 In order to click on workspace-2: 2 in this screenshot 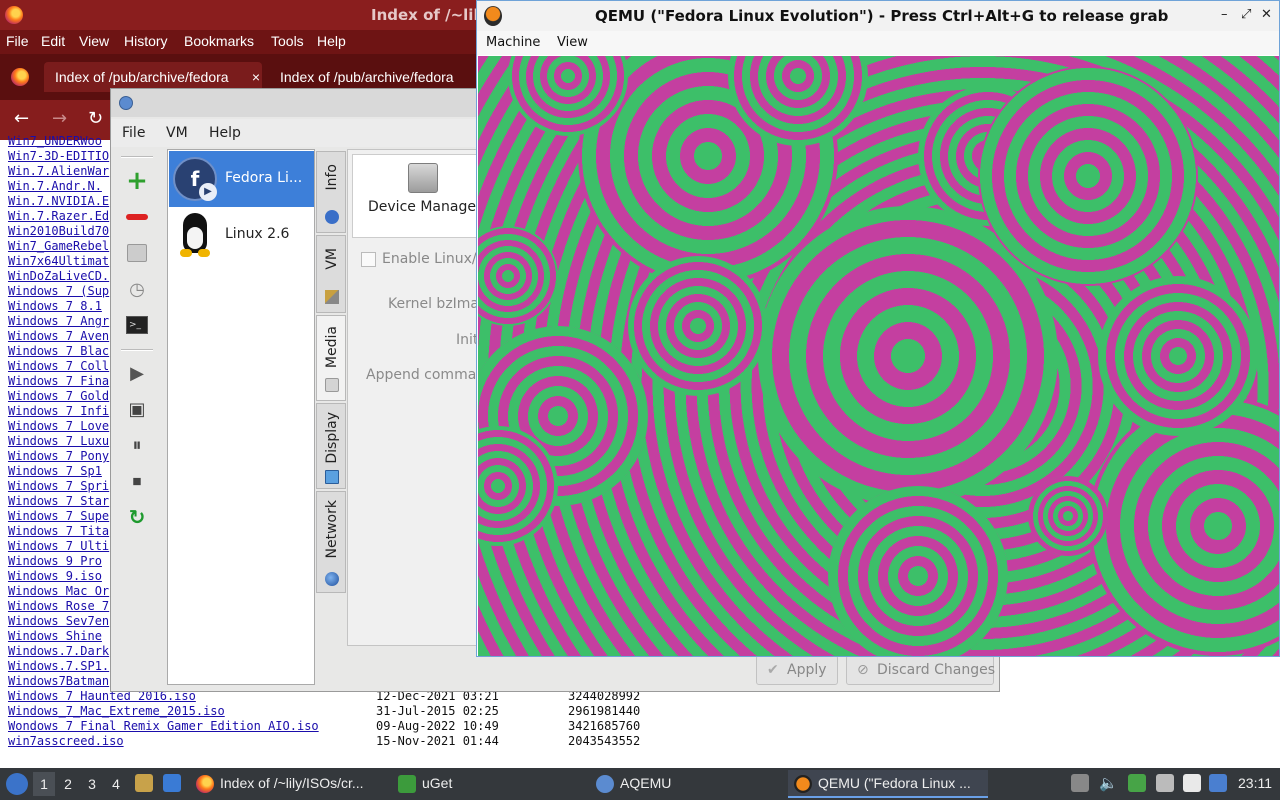, I will do `click(68, 784)`.